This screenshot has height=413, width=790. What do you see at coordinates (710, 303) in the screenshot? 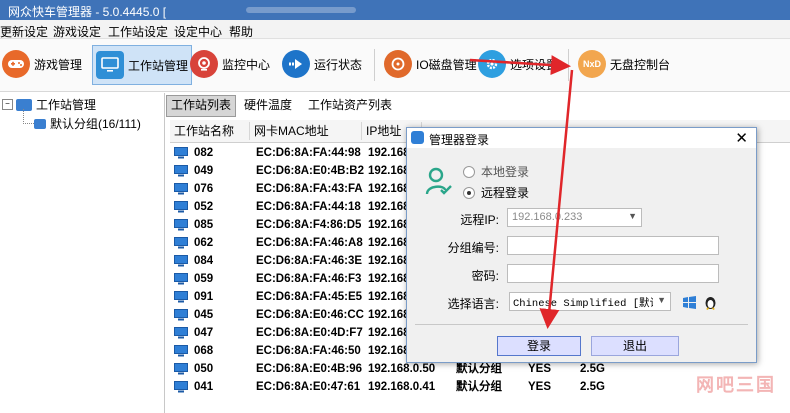
I see `linux-tux-icon` at bounding box center [710, 303].